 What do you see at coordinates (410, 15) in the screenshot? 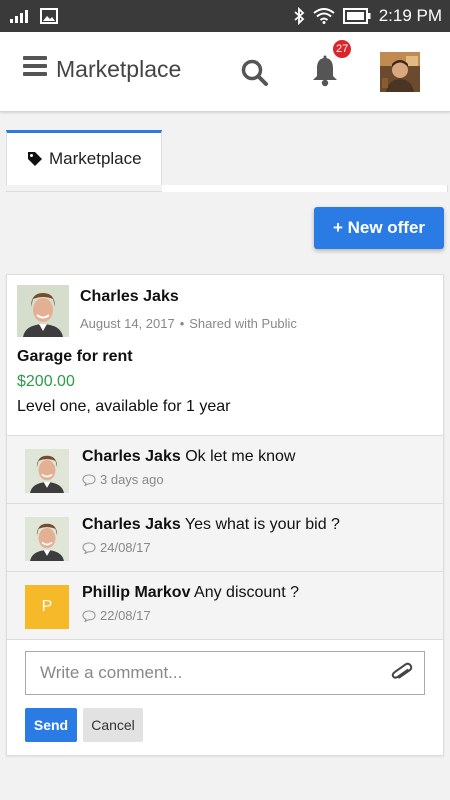
I see `status-time: 2:19 PM` at bounding box center [410, 15].